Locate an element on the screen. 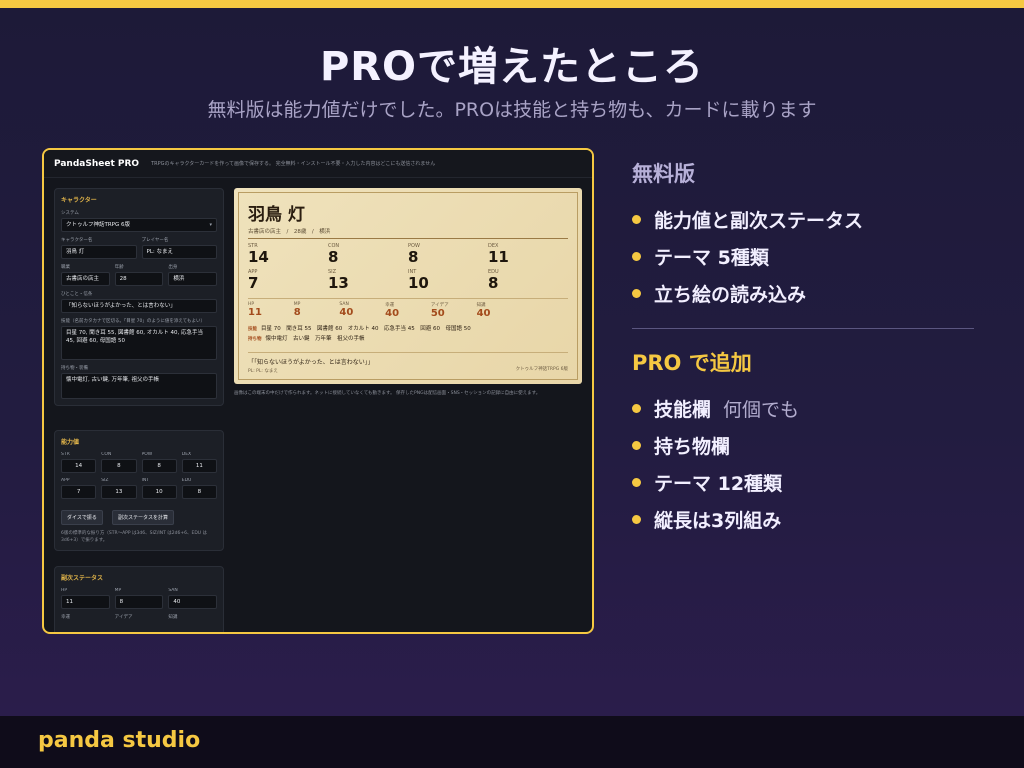  card-stat: DEX 11 is located at coordinates (528, 256).